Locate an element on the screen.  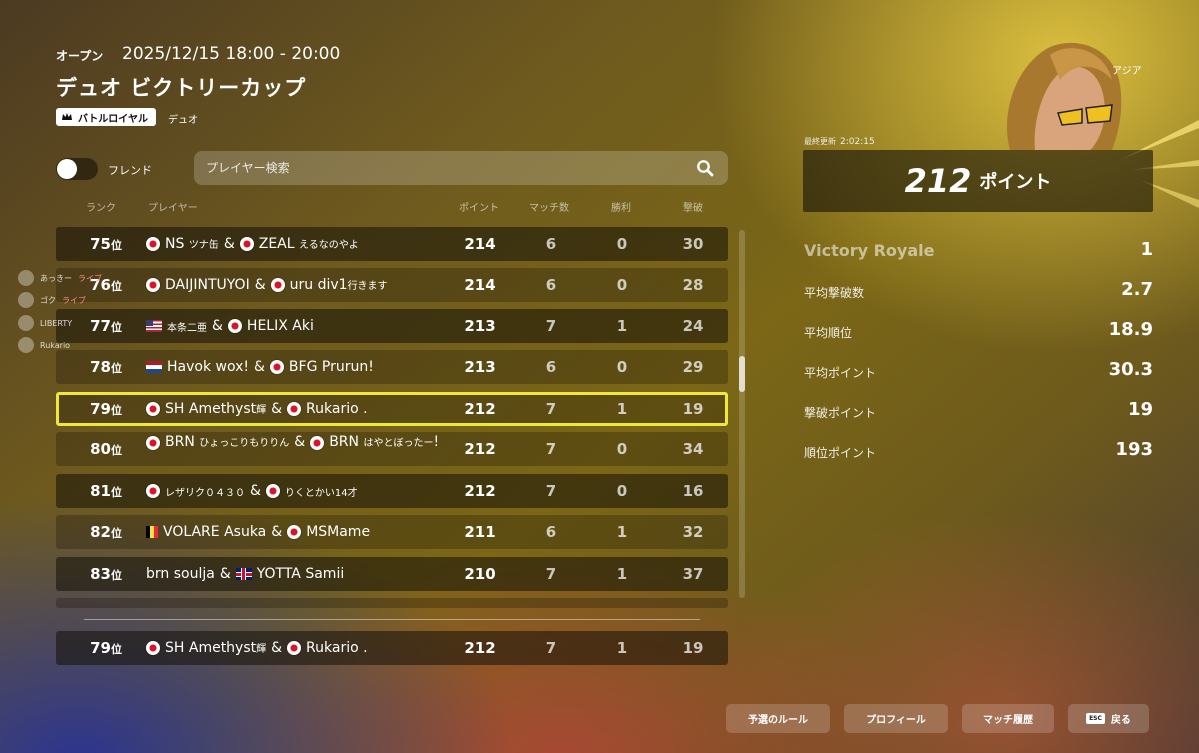
table-row: 82位 VOLARE Asuka & MSMame 211 6 1 32 is located at coordinates (392, 532).